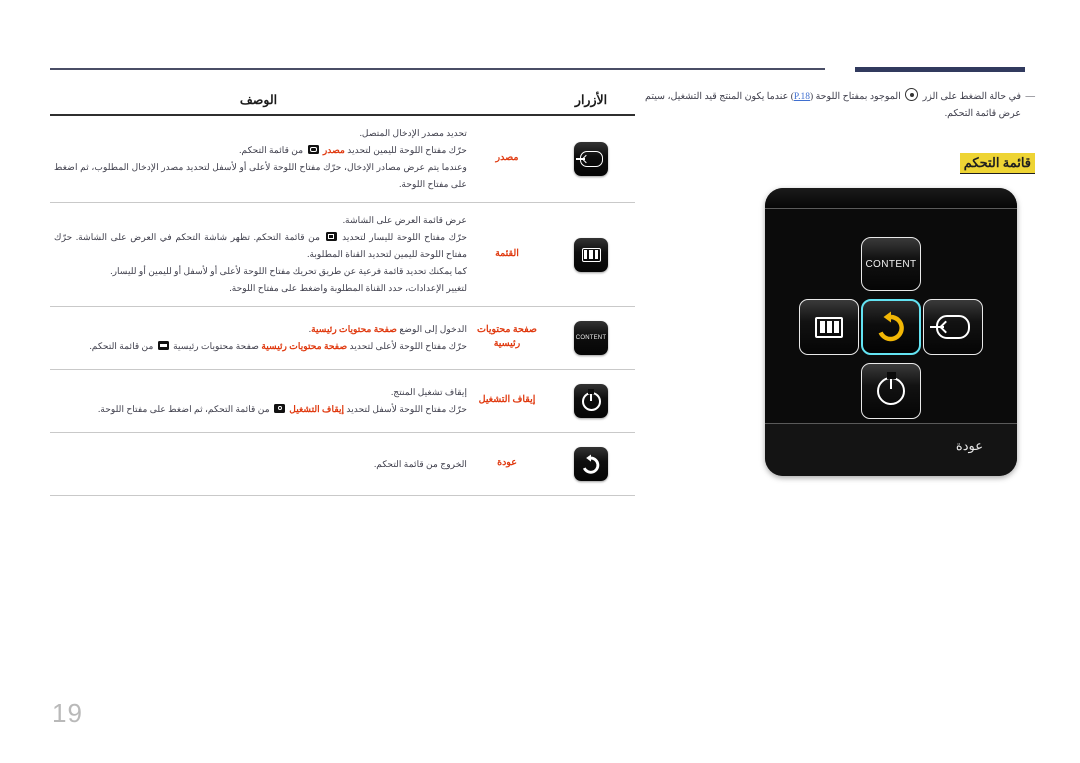  Describe the element at coordinates (413, 133) in the screenshot. I see `desc-line: تحديد مصدر الإدخال المتصل.` at that location.